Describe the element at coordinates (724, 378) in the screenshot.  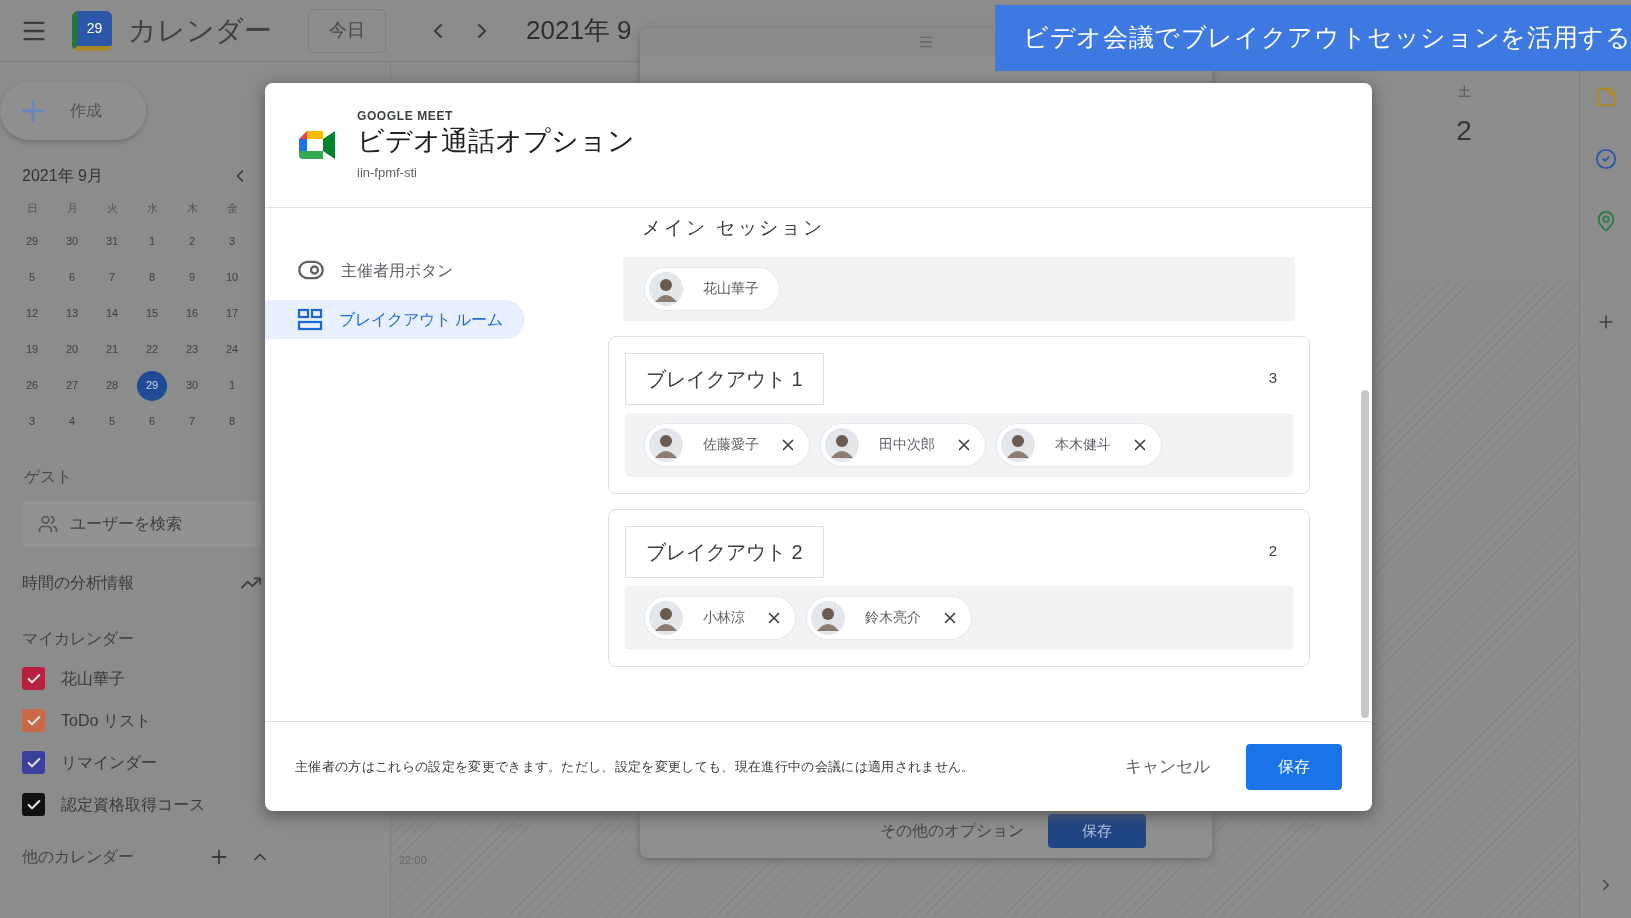
I see `room-name-field: ブレイクアウト 1` at that location.